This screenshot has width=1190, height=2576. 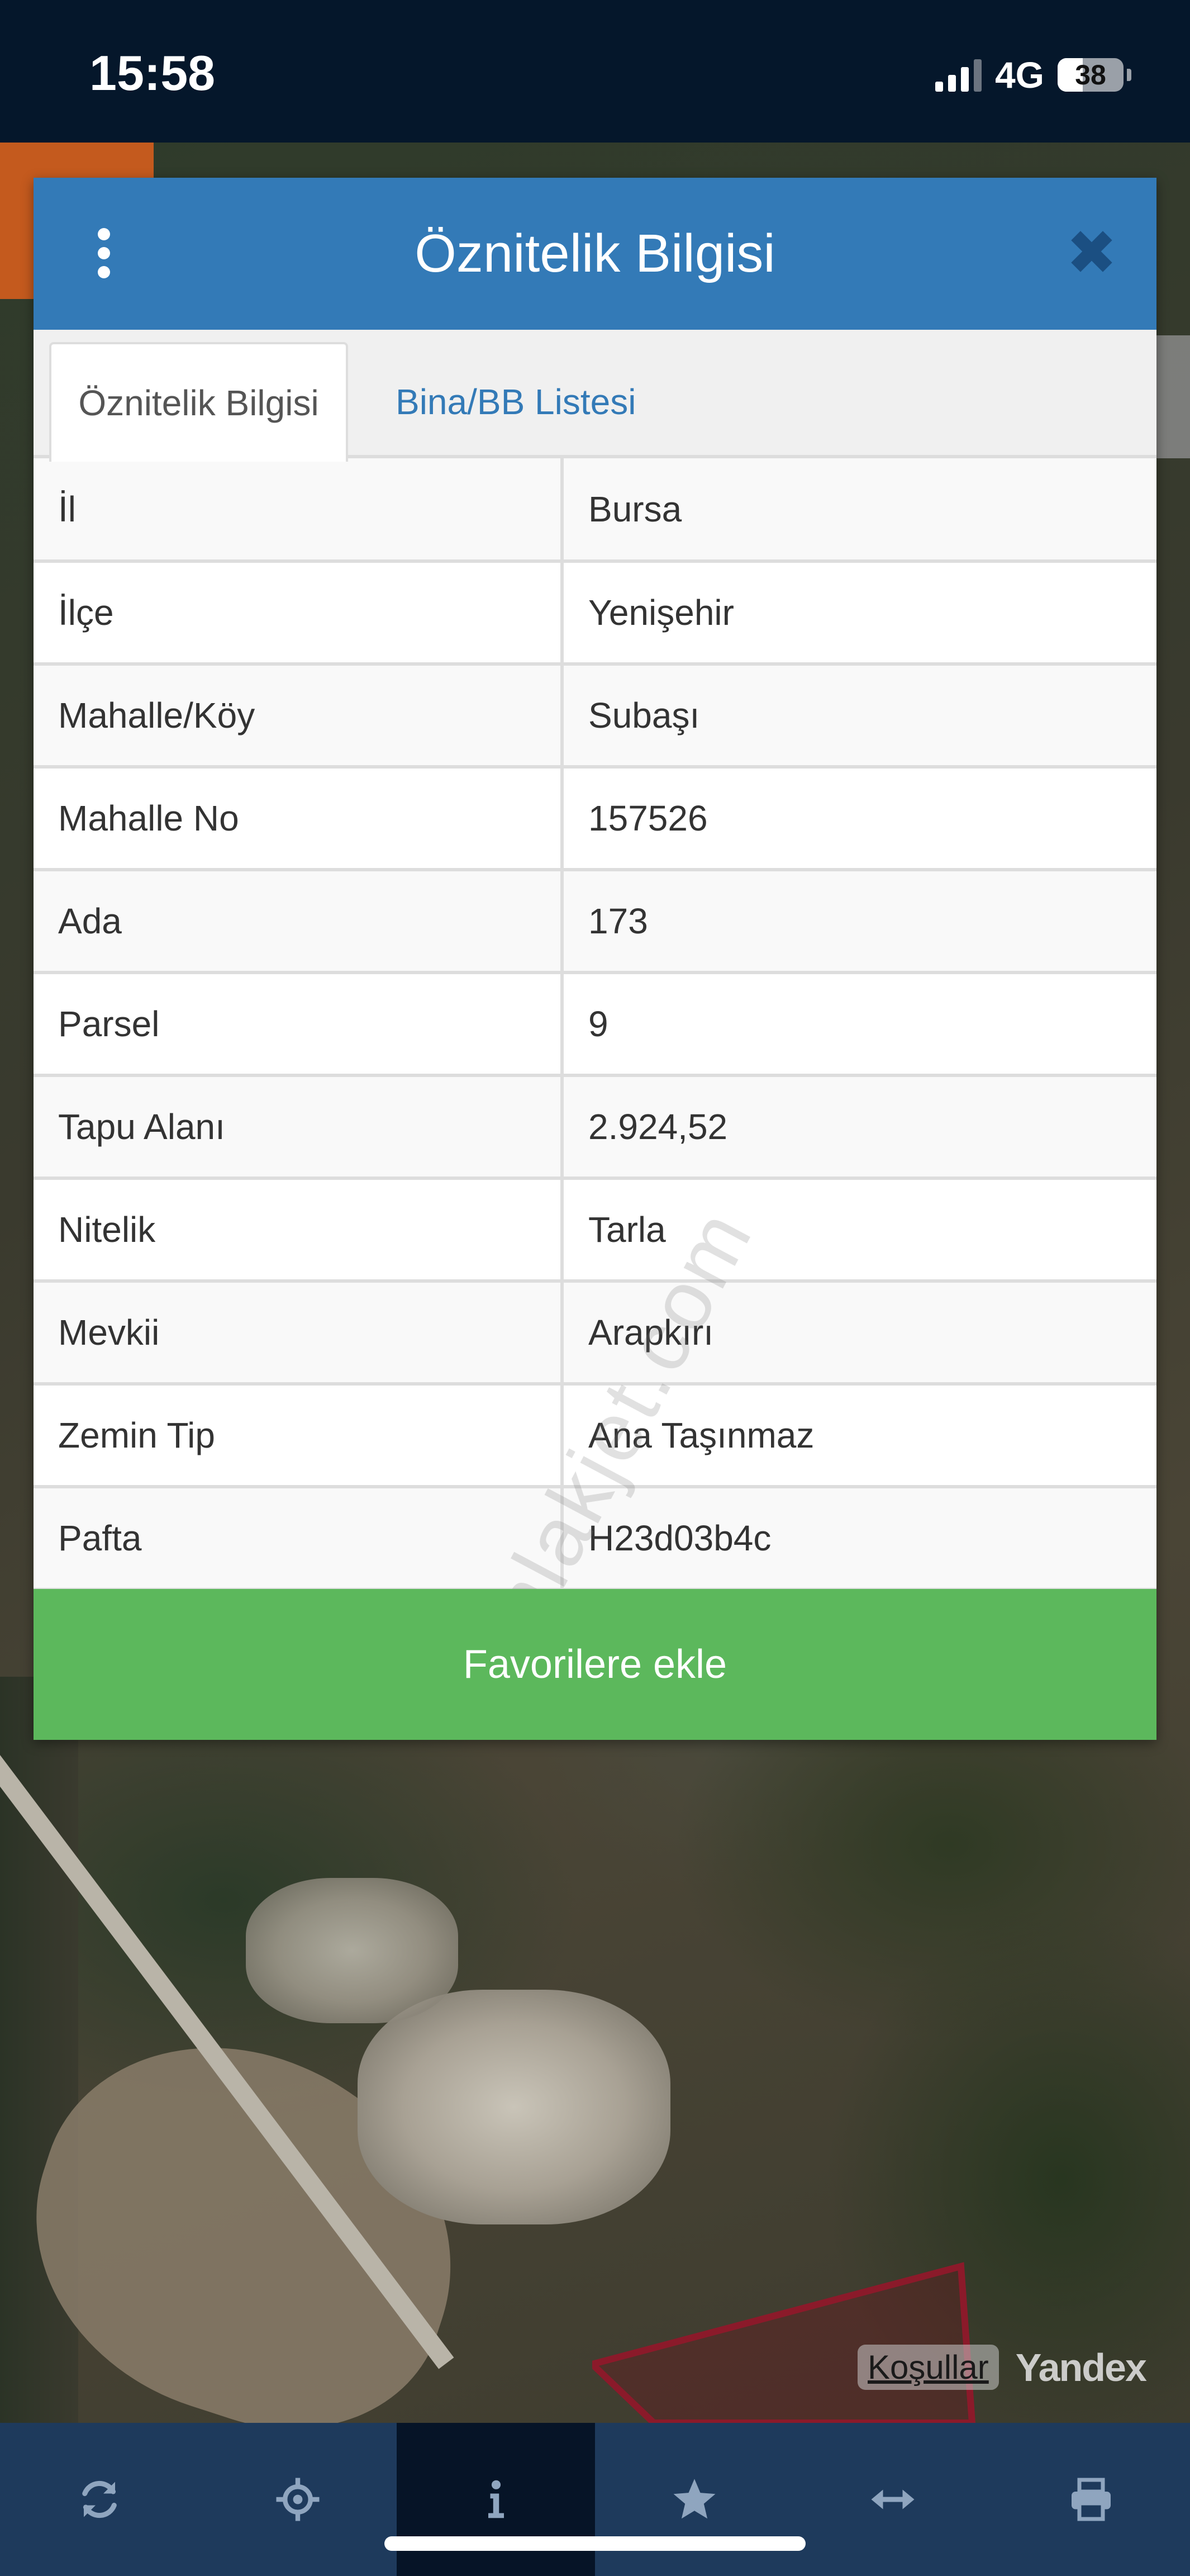 I want to click on attribute-value: H23d03b4c, so click(x=859, y=1539).